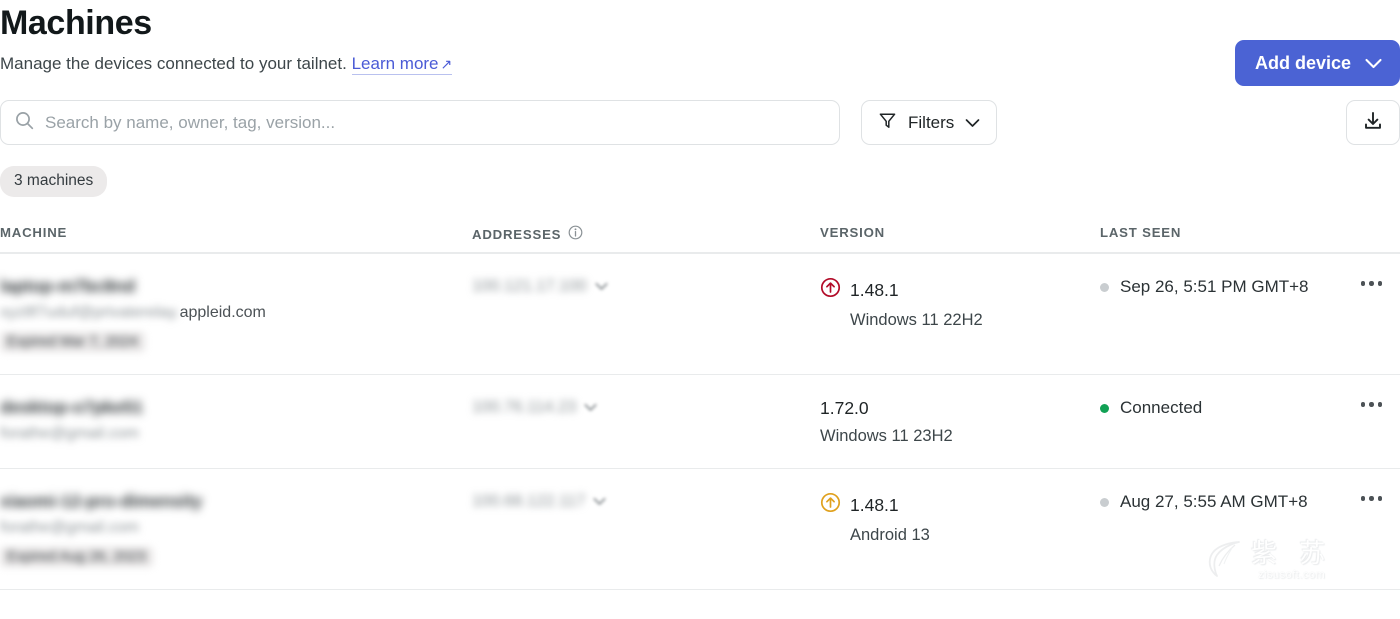 This screenshot has width=1400, height=619. What do you see at coordinates (1302, 62) in the screenshot?
I see `add-device-label: Add device` at bounding box center [1302, 62].